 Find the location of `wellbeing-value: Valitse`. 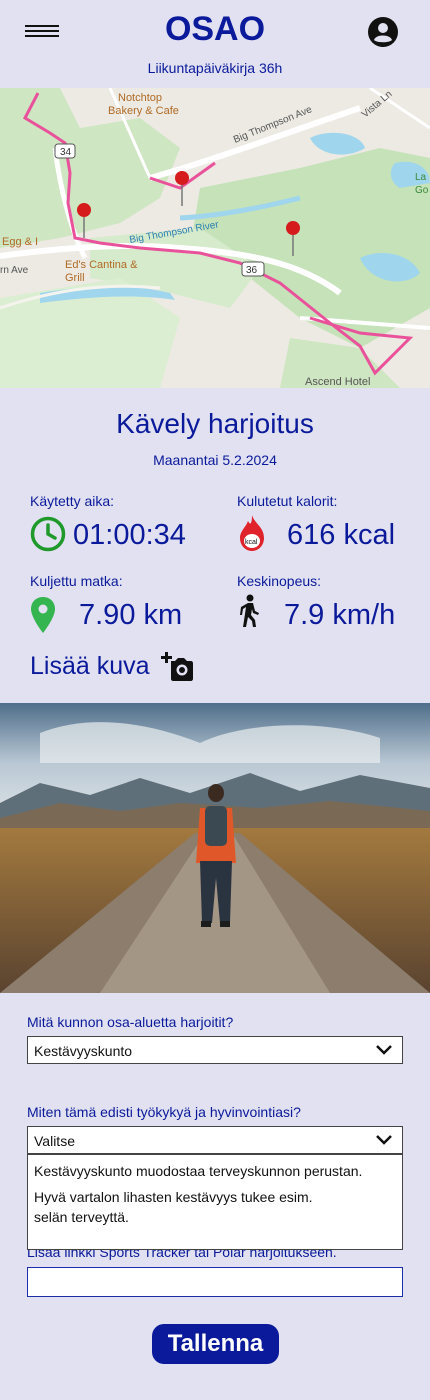

wellbeing-value: Valitse is located at coordinates (54, 1141).